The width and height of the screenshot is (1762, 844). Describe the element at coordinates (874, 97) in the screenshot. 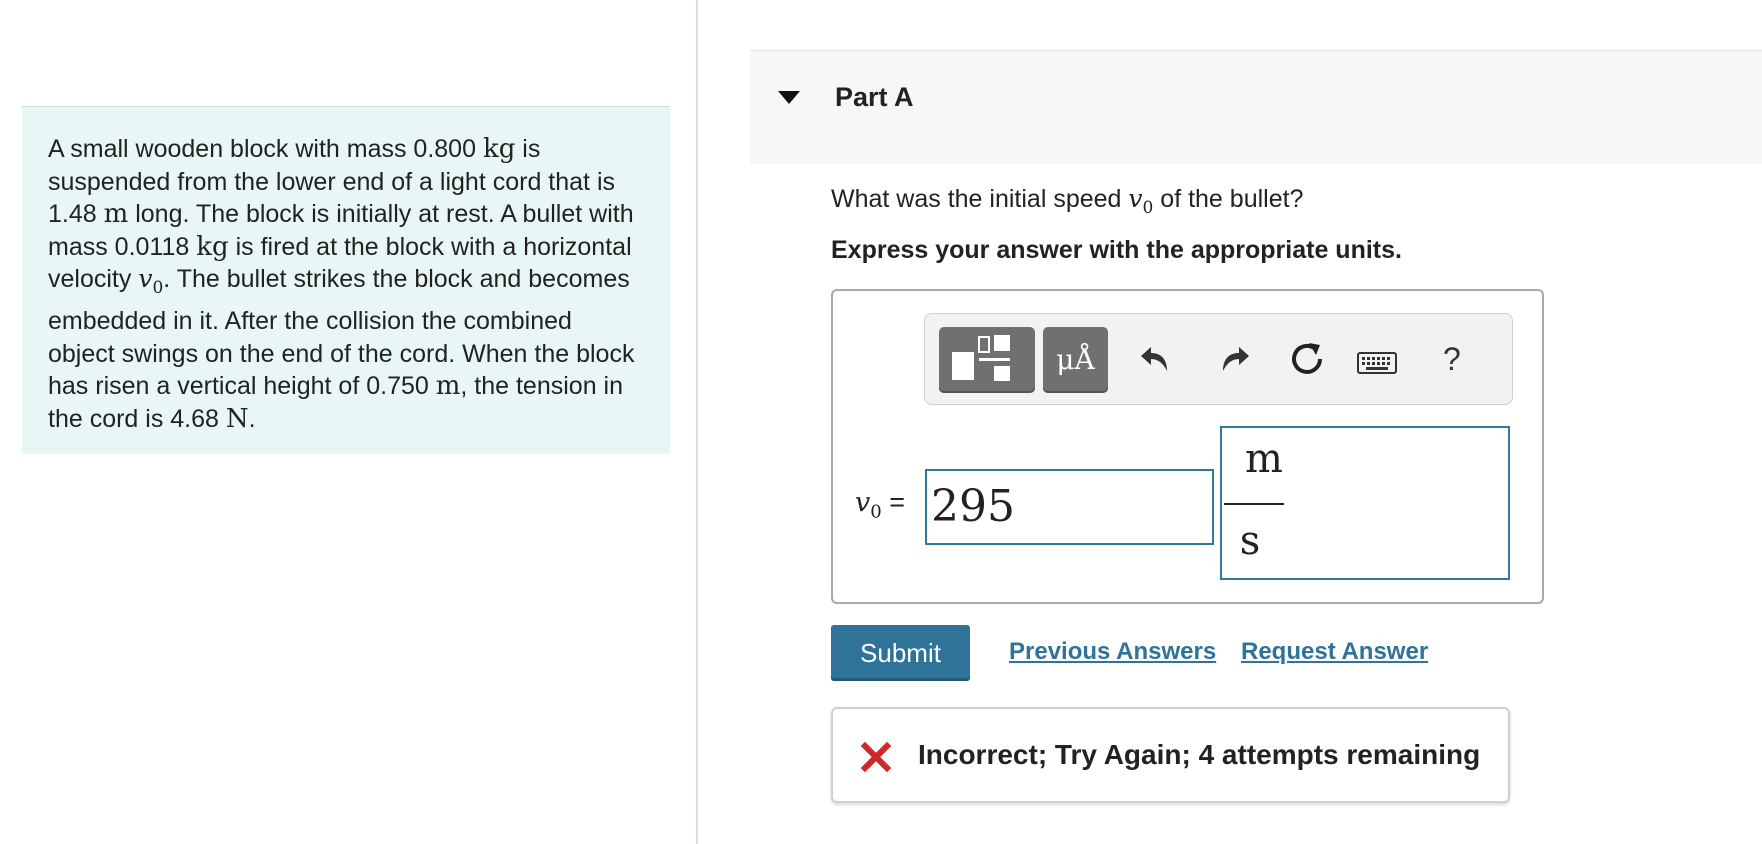

I see `part-title: Part A` at that location.